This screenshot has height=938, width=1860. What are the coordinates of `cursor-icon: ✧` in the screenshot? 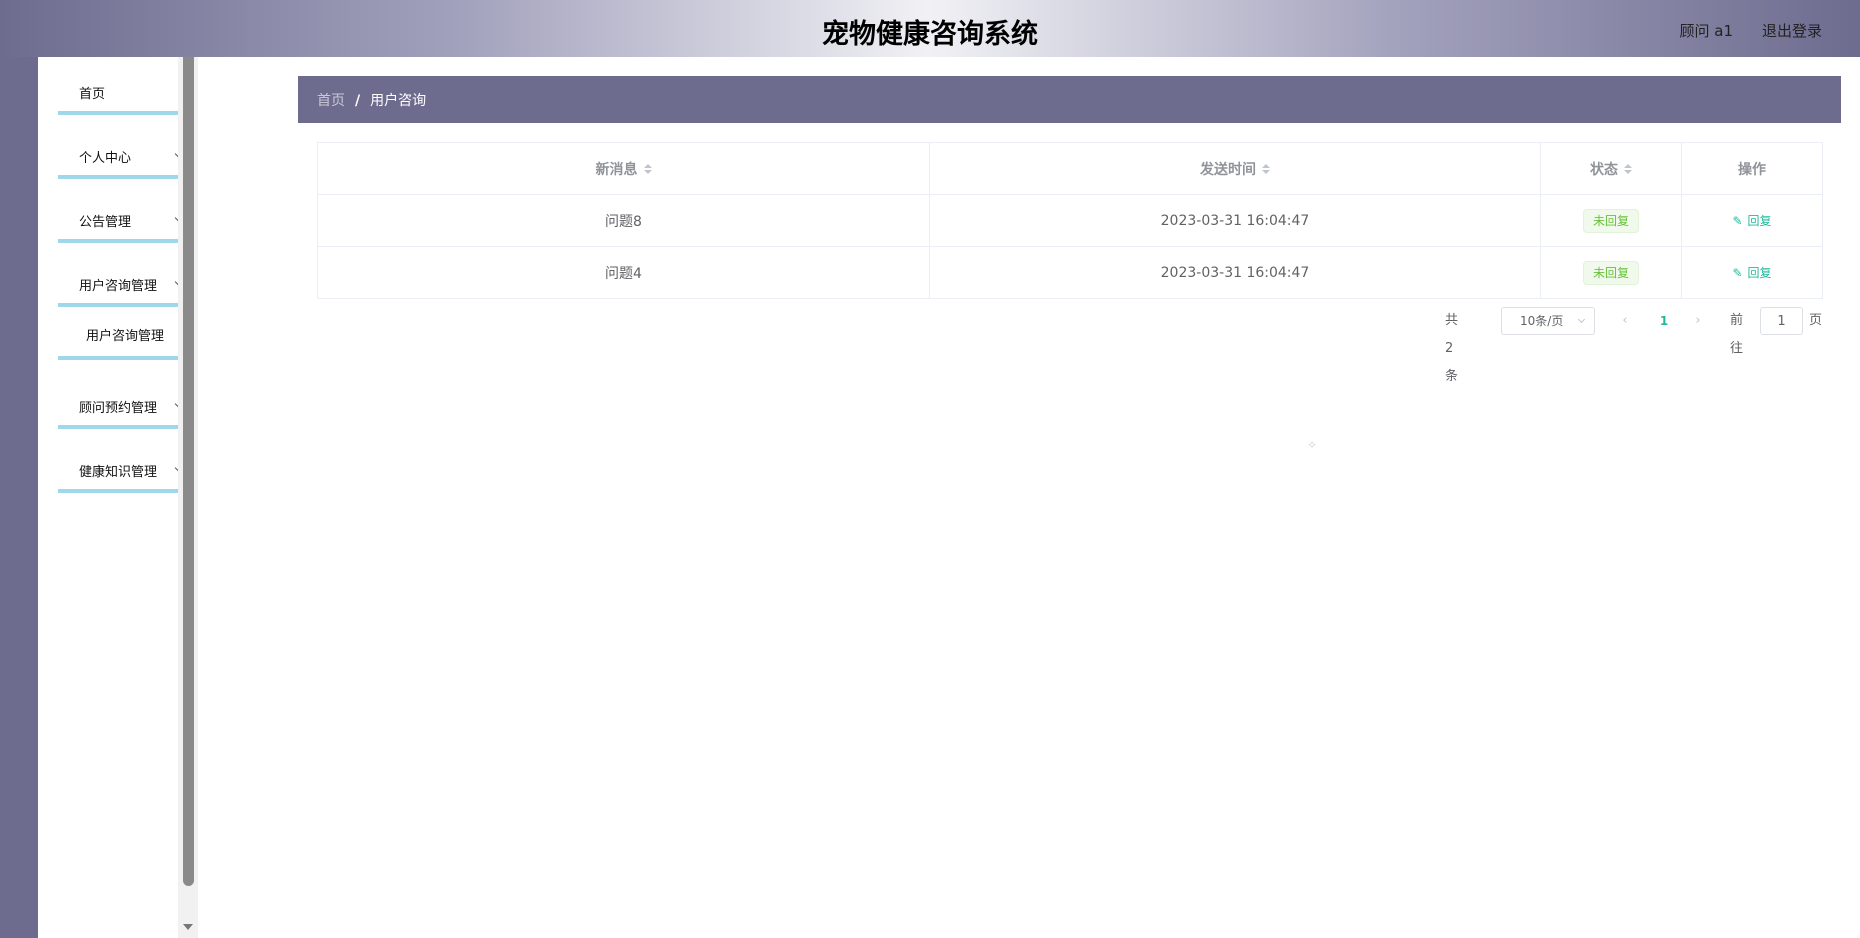 It's located at (1312, 445).